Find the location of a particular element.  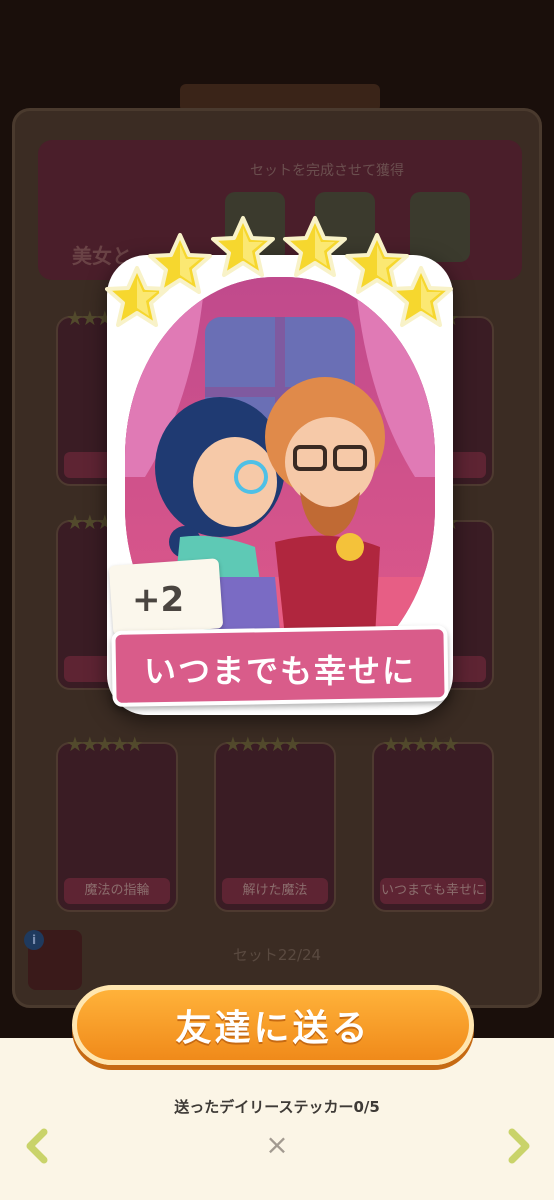

chevron-left-icon is located at coordinates (38, 1146).